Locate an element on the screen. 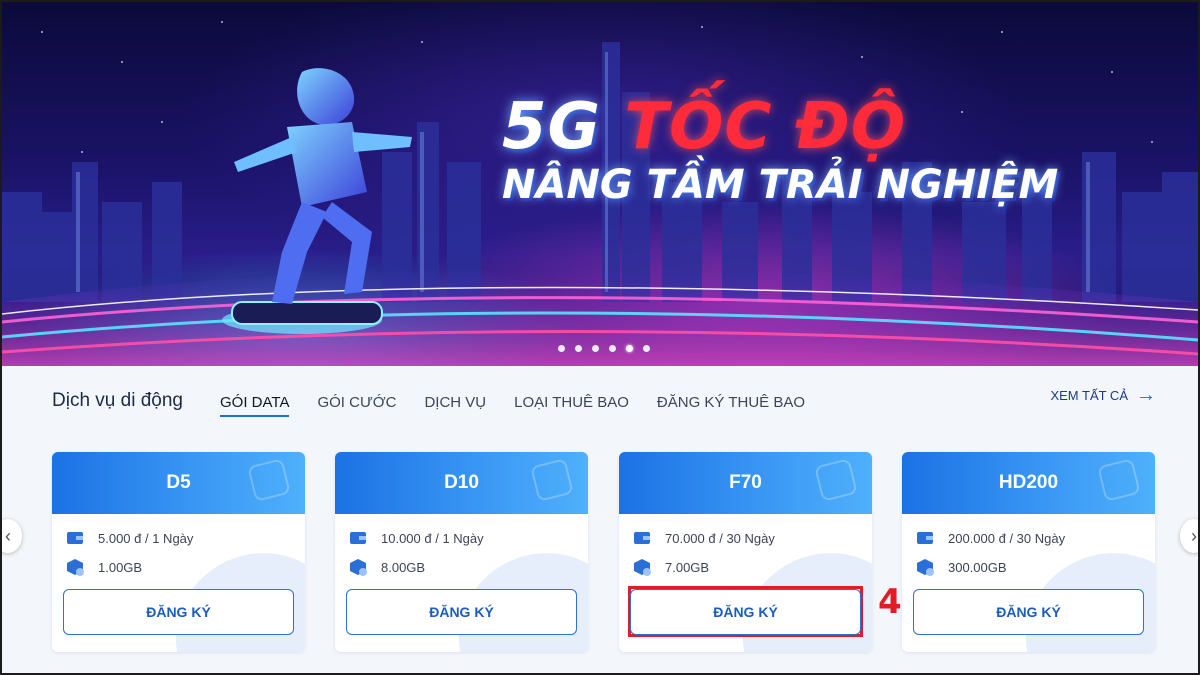  carousel-dots is located at coordinates (604, 348).